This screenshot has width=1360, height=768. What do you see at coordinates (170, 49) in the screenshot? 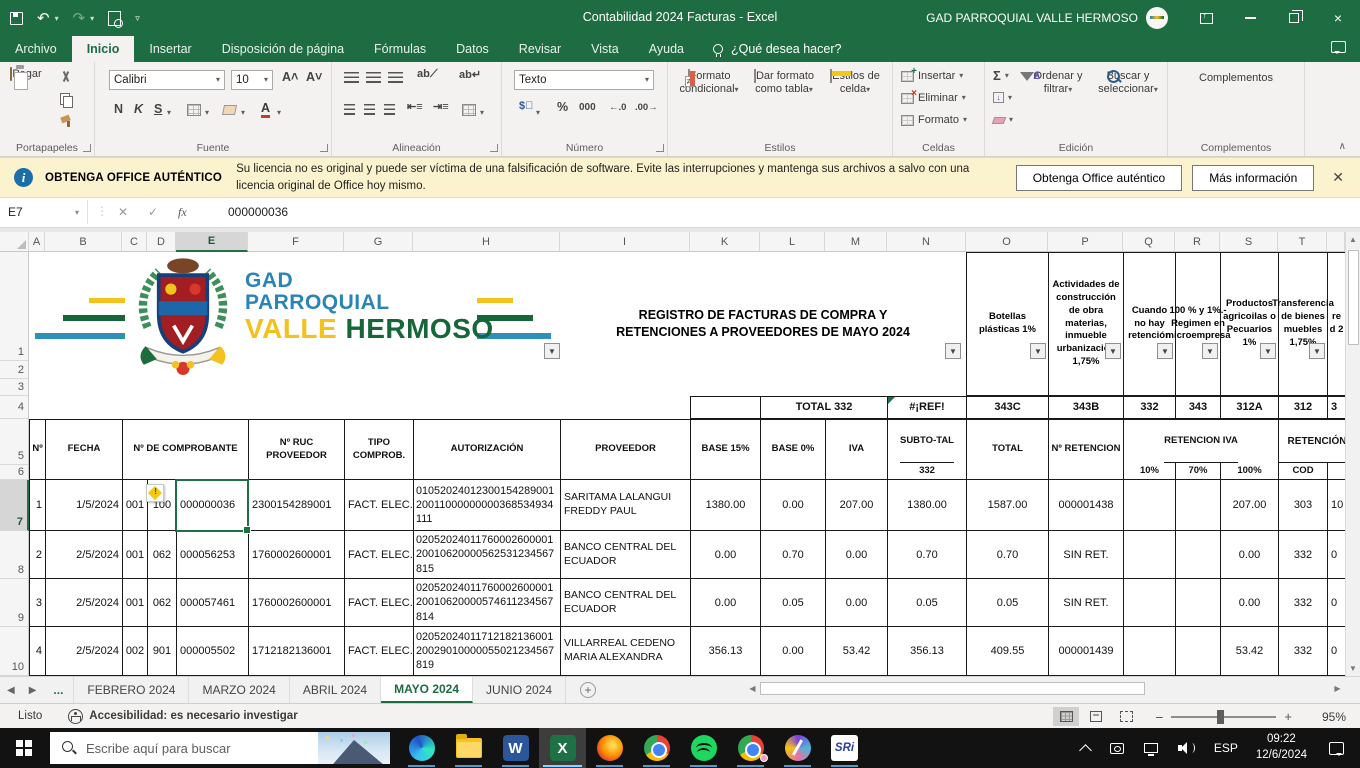
I see `tab-insertar: Insertar` at bounding box center [170, 49].